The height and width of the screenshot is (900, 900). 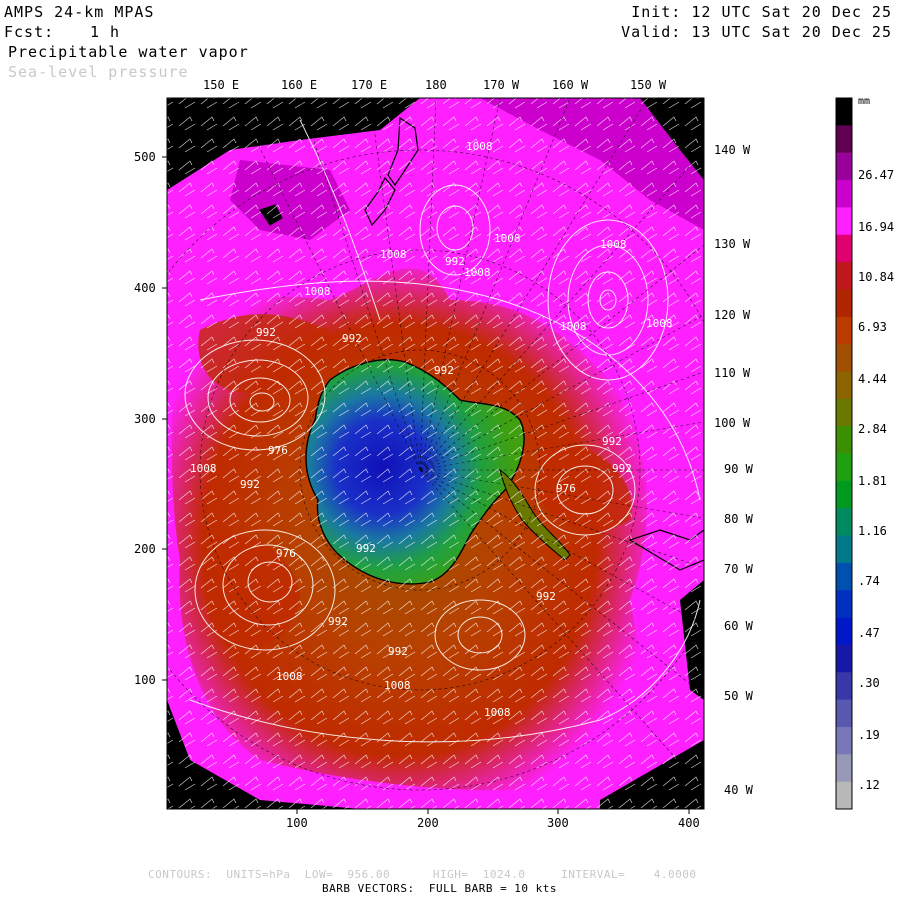 I want to click on colorbar-label: 1.16, so click(x=872, y=531).